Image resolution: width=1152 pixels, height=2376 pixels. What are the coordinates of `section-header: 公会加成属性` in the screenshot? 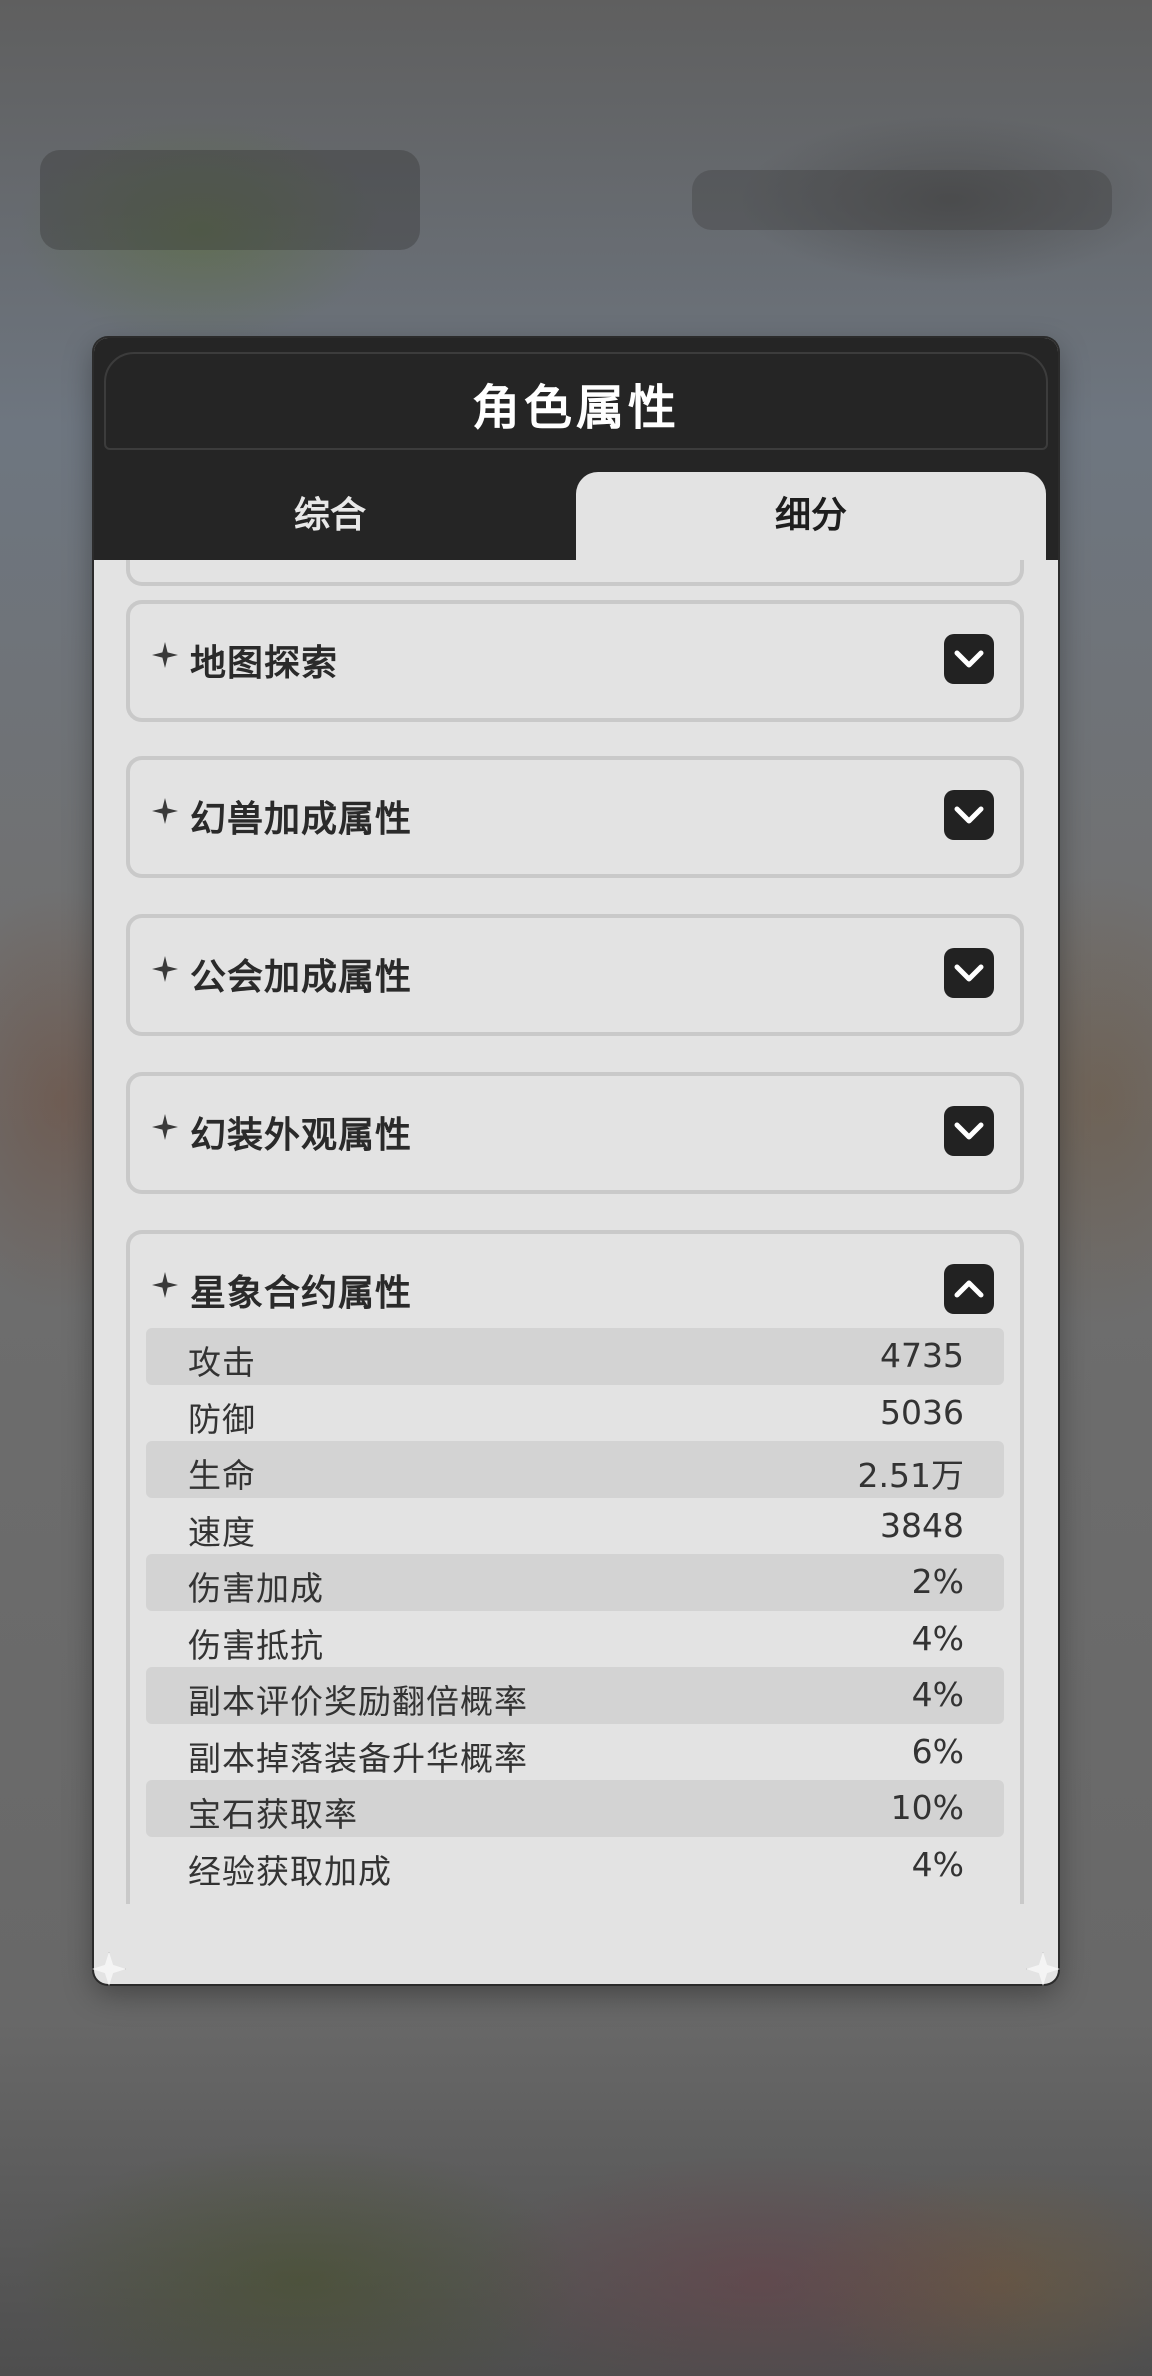 It's located at (575, 975).